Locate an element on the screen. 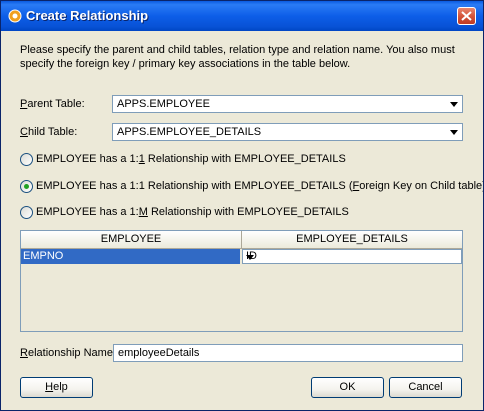  relationship-name-field is located at coordinates (288, 353).